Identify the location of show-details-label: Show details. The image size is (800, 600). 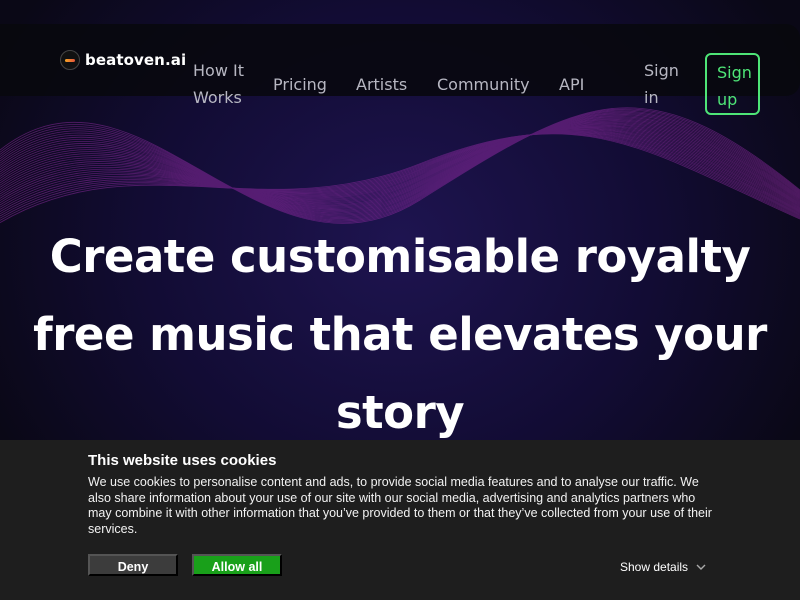
(654, 567).